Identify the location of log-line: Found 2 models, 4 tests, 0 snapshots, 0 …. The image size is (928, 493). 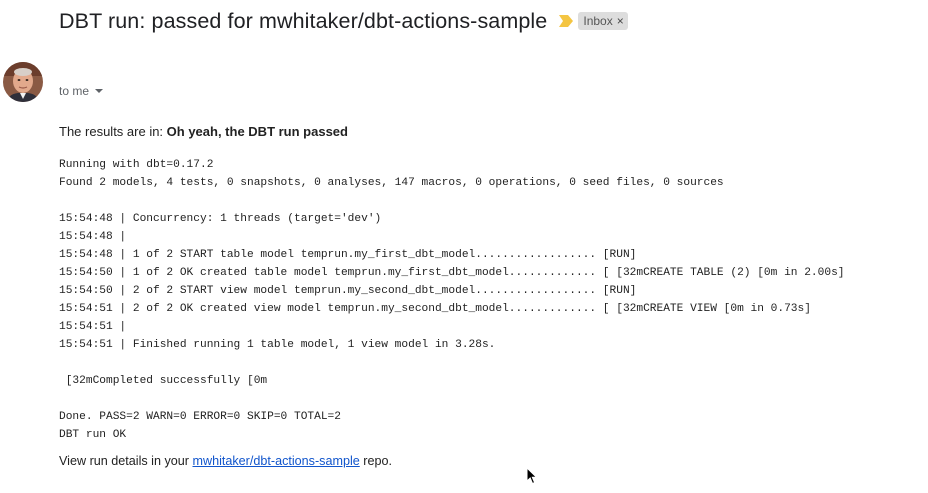
(391, 183).